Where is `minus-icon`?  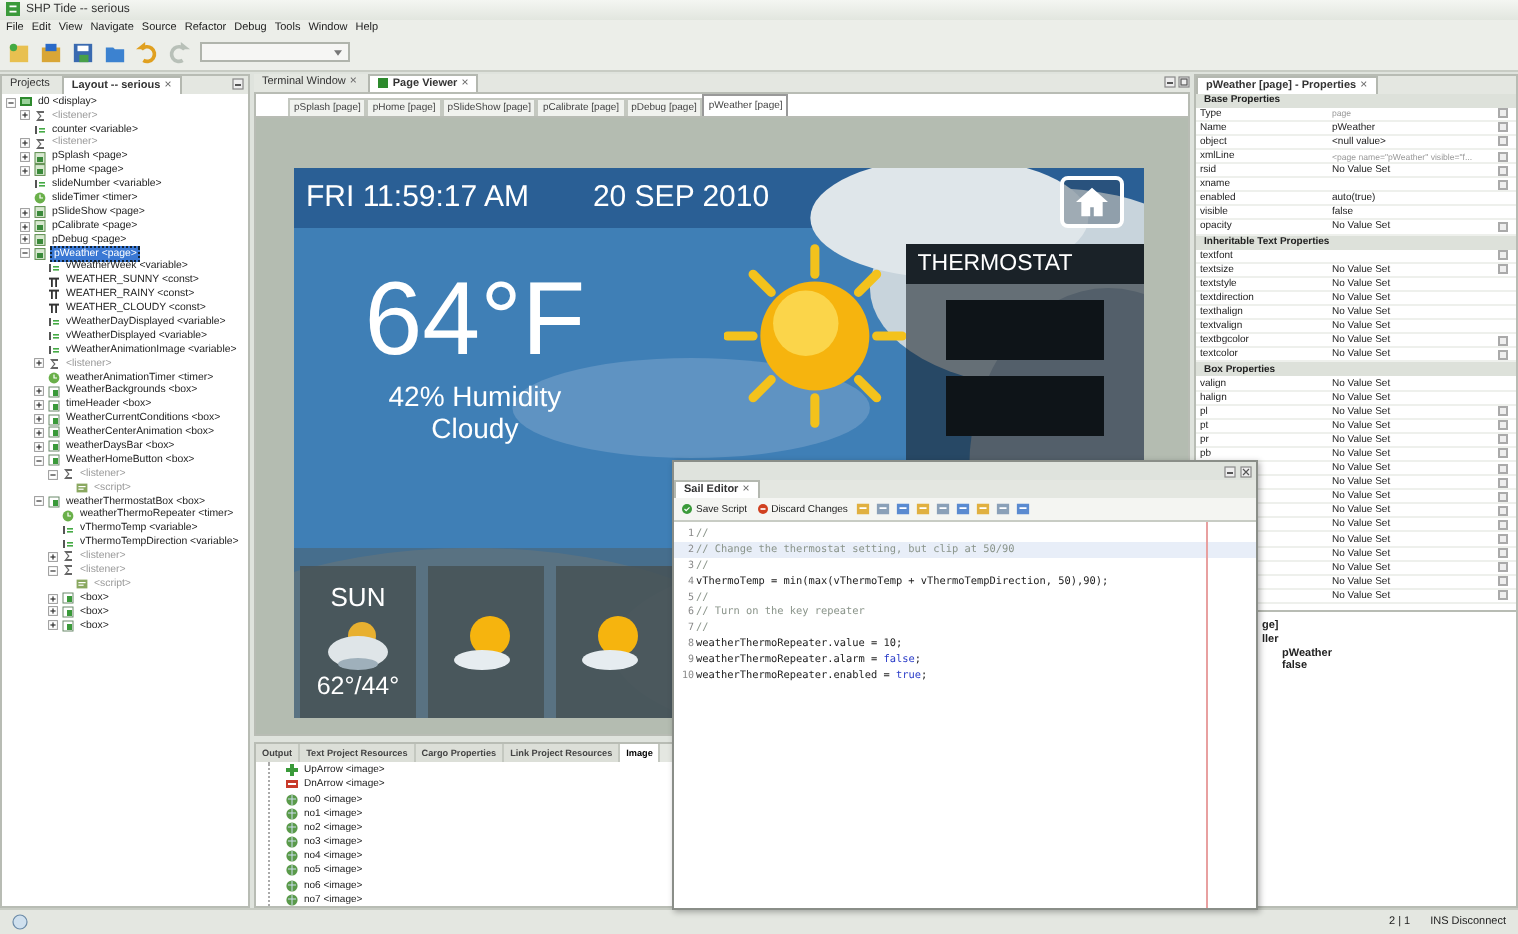
minus-icon is located at coordinates (292, 784).